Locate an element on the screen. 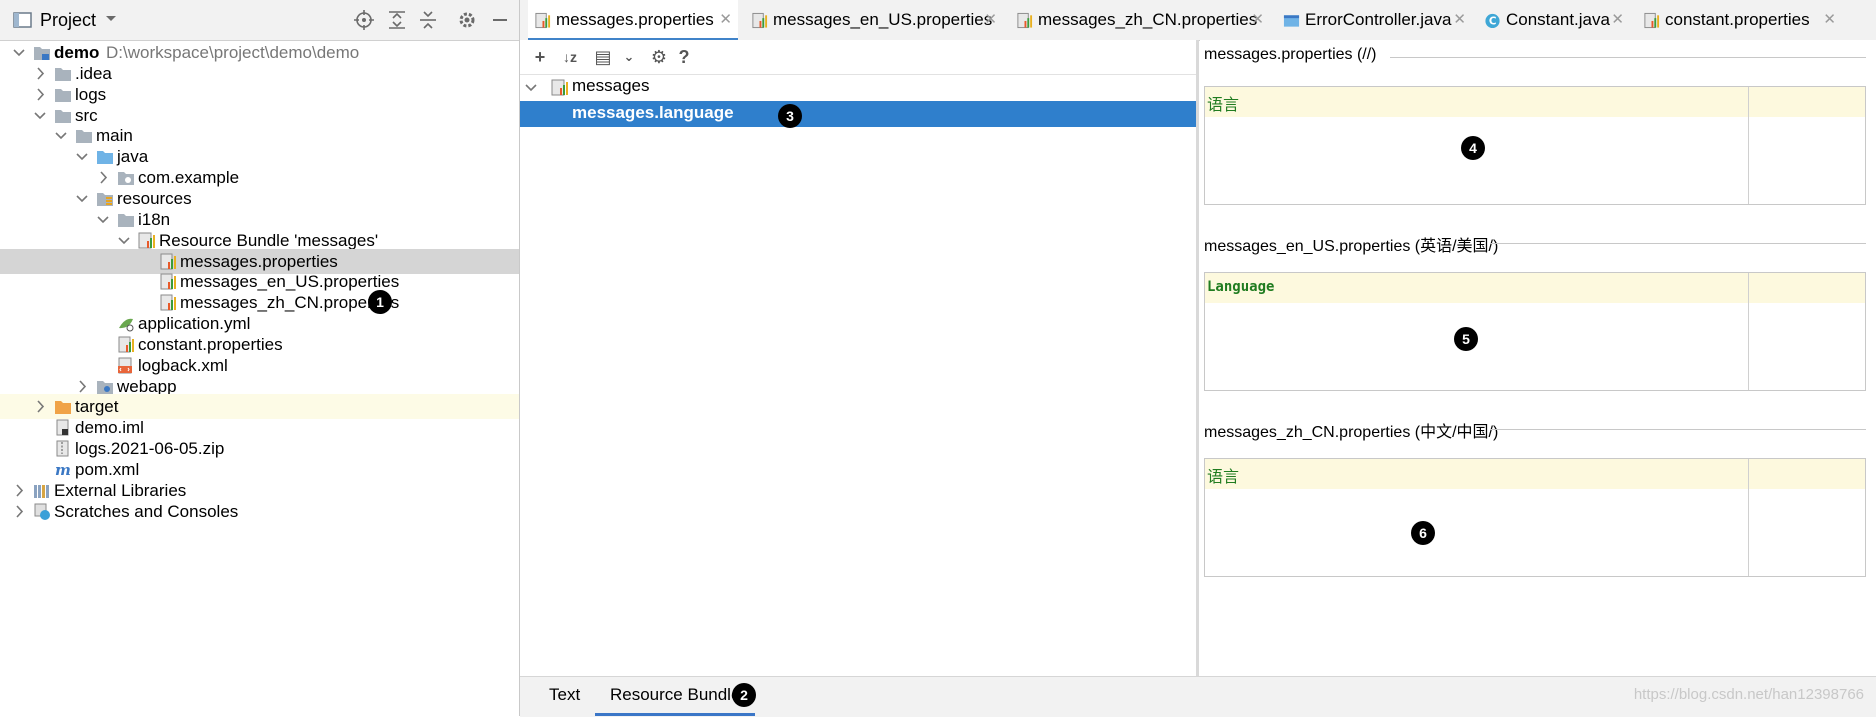 The width and height of the screenshot is (1876, 717). locale-section-title: messages_en_US.properties (英语/美国/) is located at coordinates (1351, 246).